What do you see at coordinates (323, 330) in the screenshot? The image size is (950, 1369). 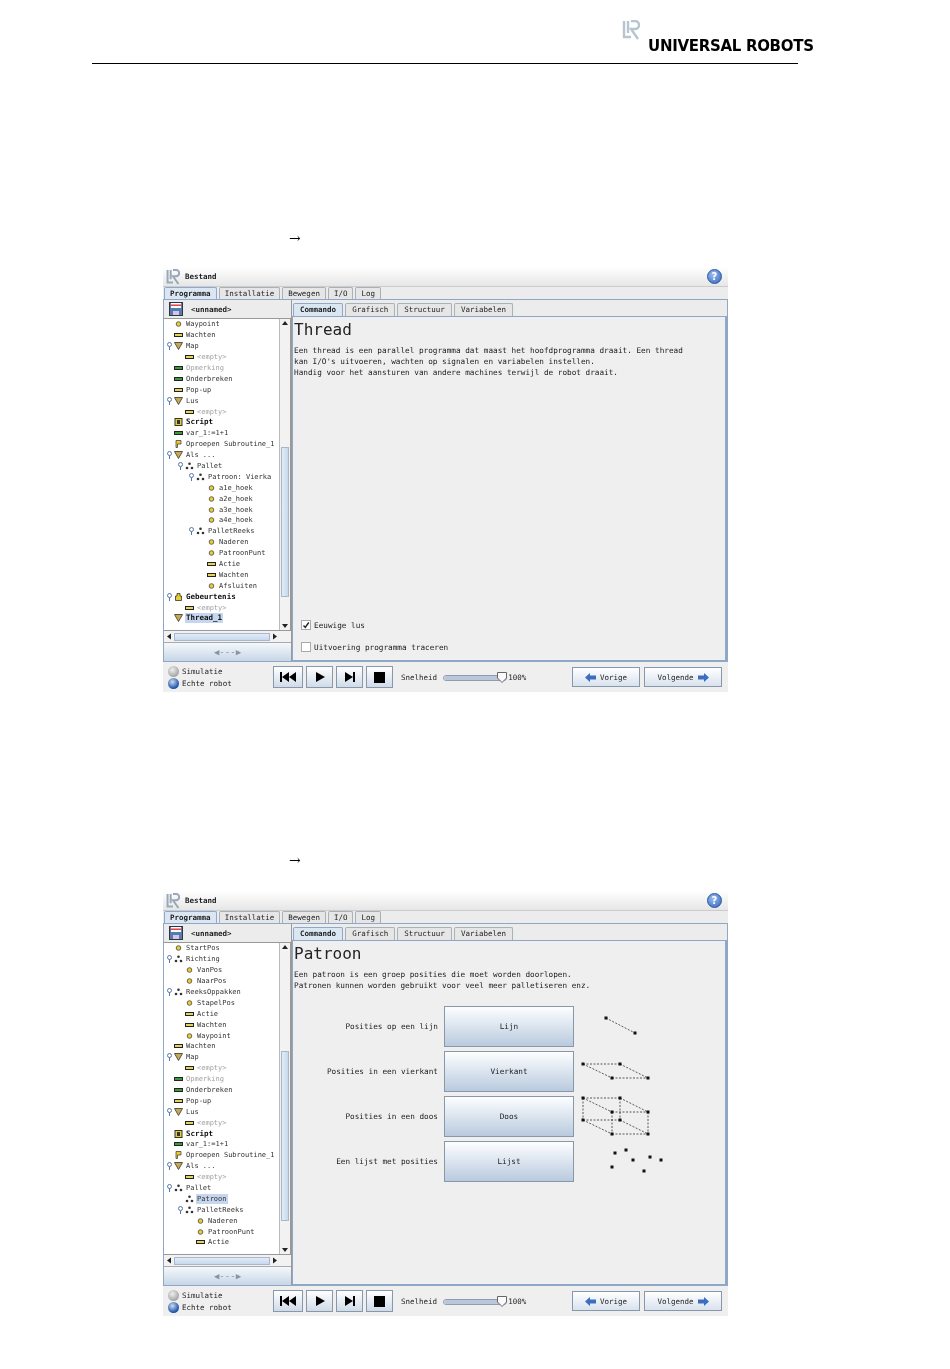 I see `panel-title: Thread` at bounding box center [323, 330].